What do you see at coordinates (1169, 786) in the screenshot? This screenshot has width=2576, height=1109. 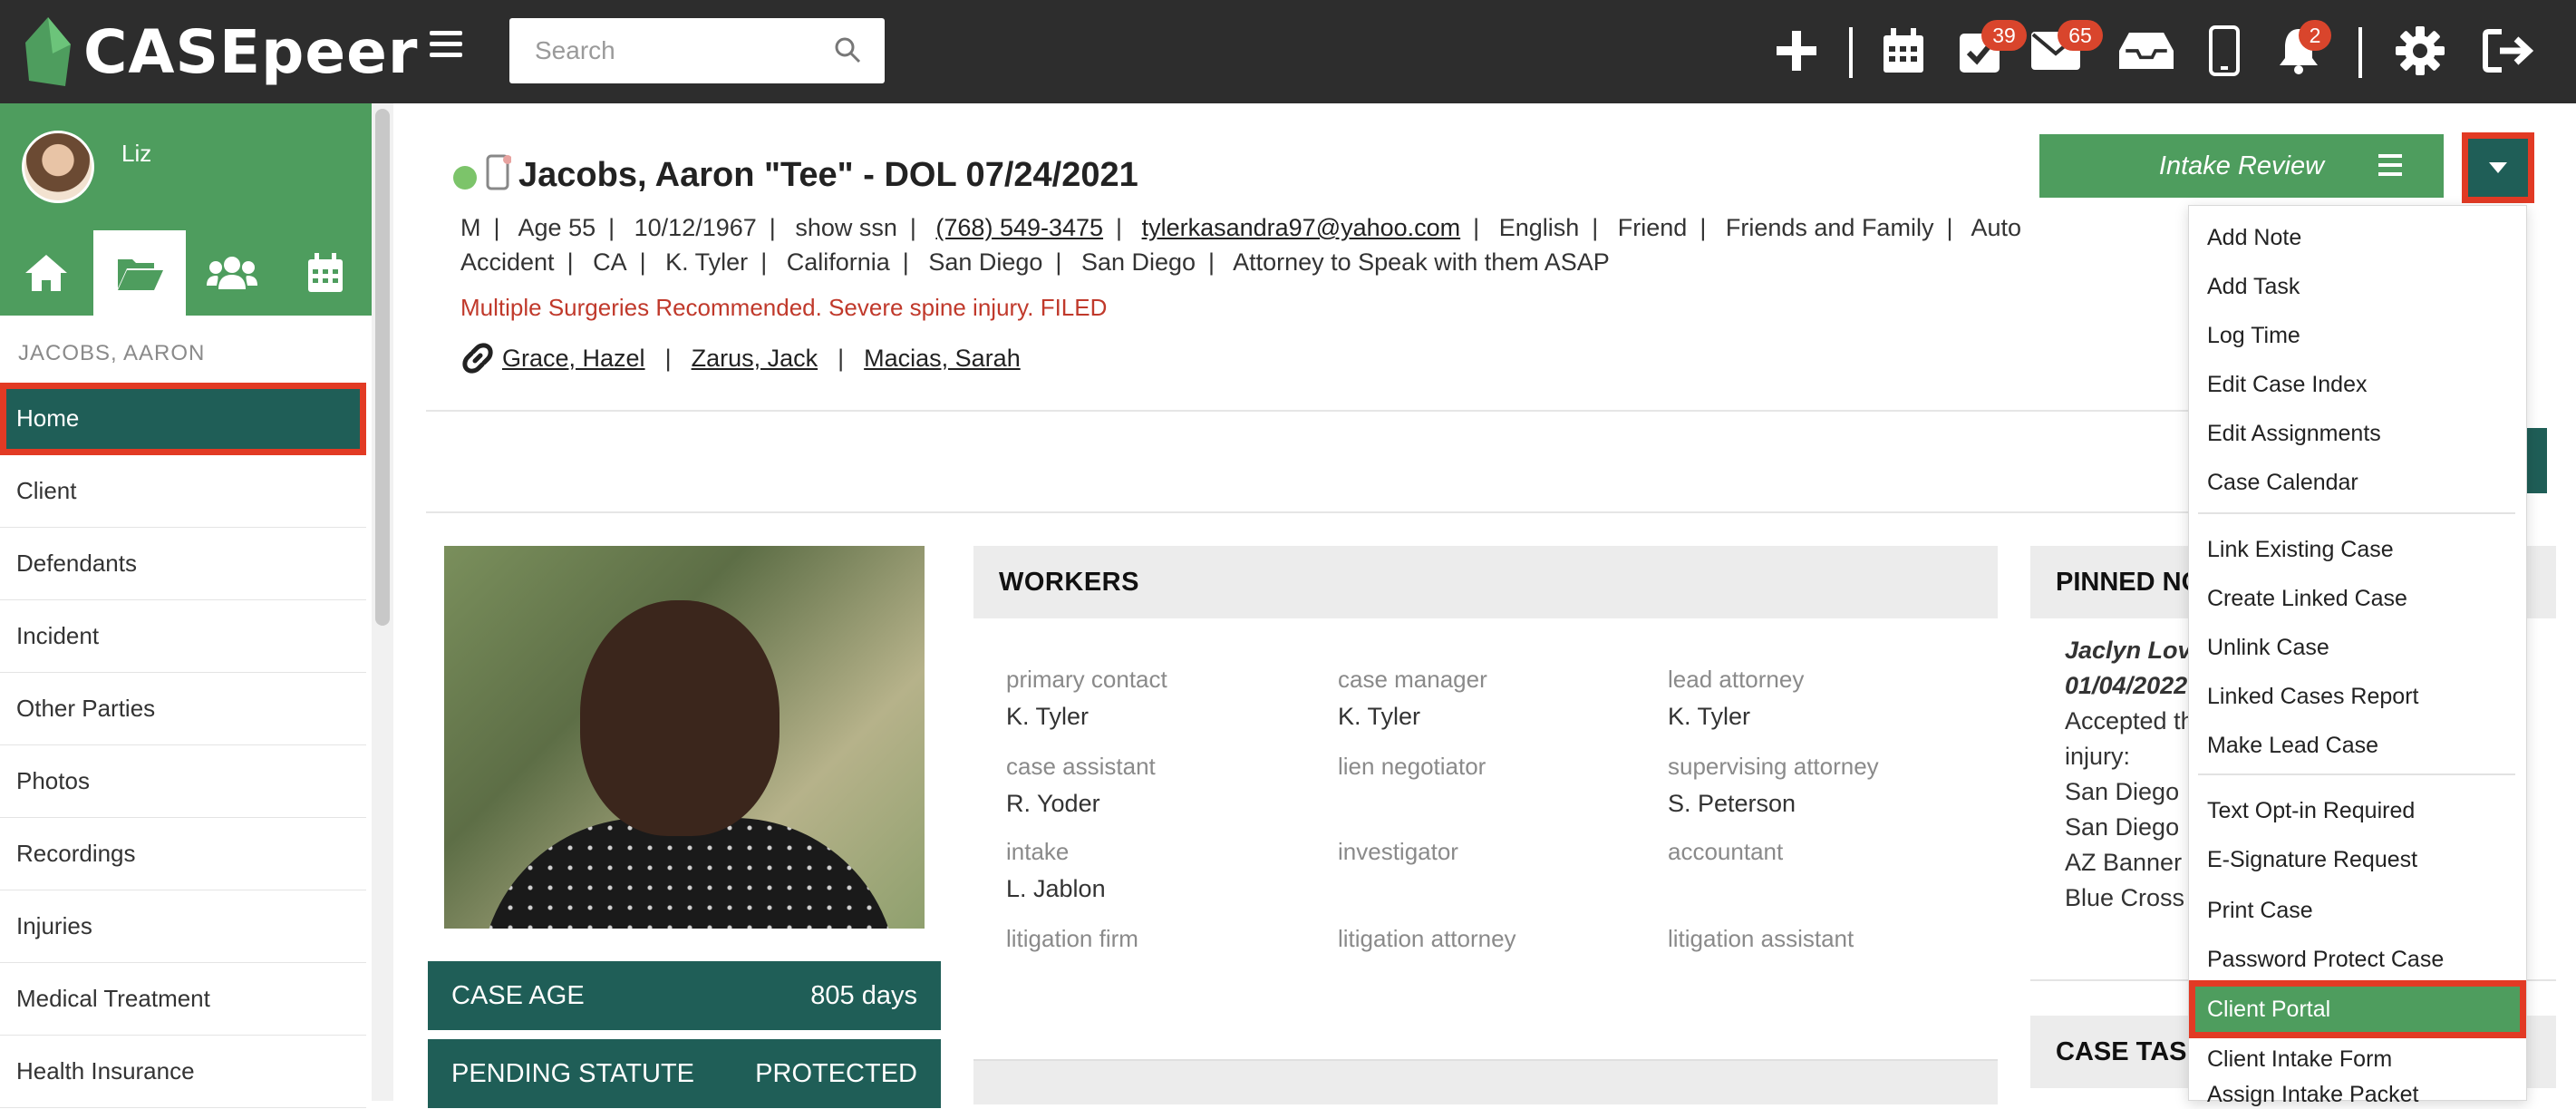 I see `worker-case-assistant: case assistant R. Yoder` at bounding box center [1169, 786].